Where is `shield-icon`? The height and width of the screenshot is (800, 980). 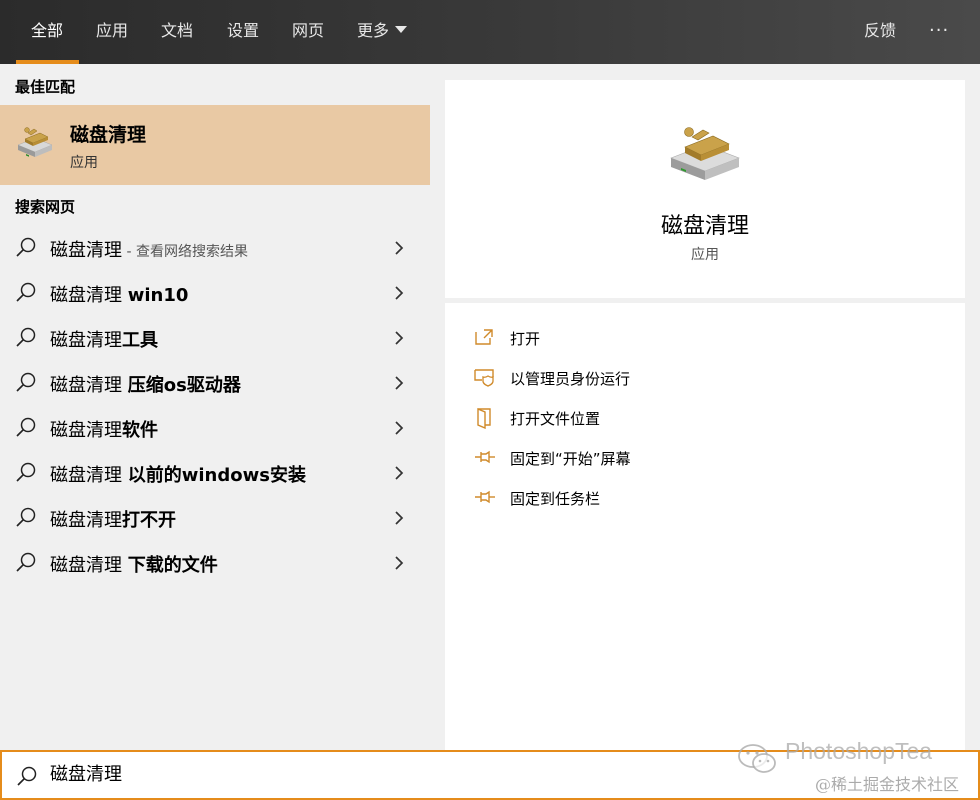 shield-icon is located at coordinates (484, 379).